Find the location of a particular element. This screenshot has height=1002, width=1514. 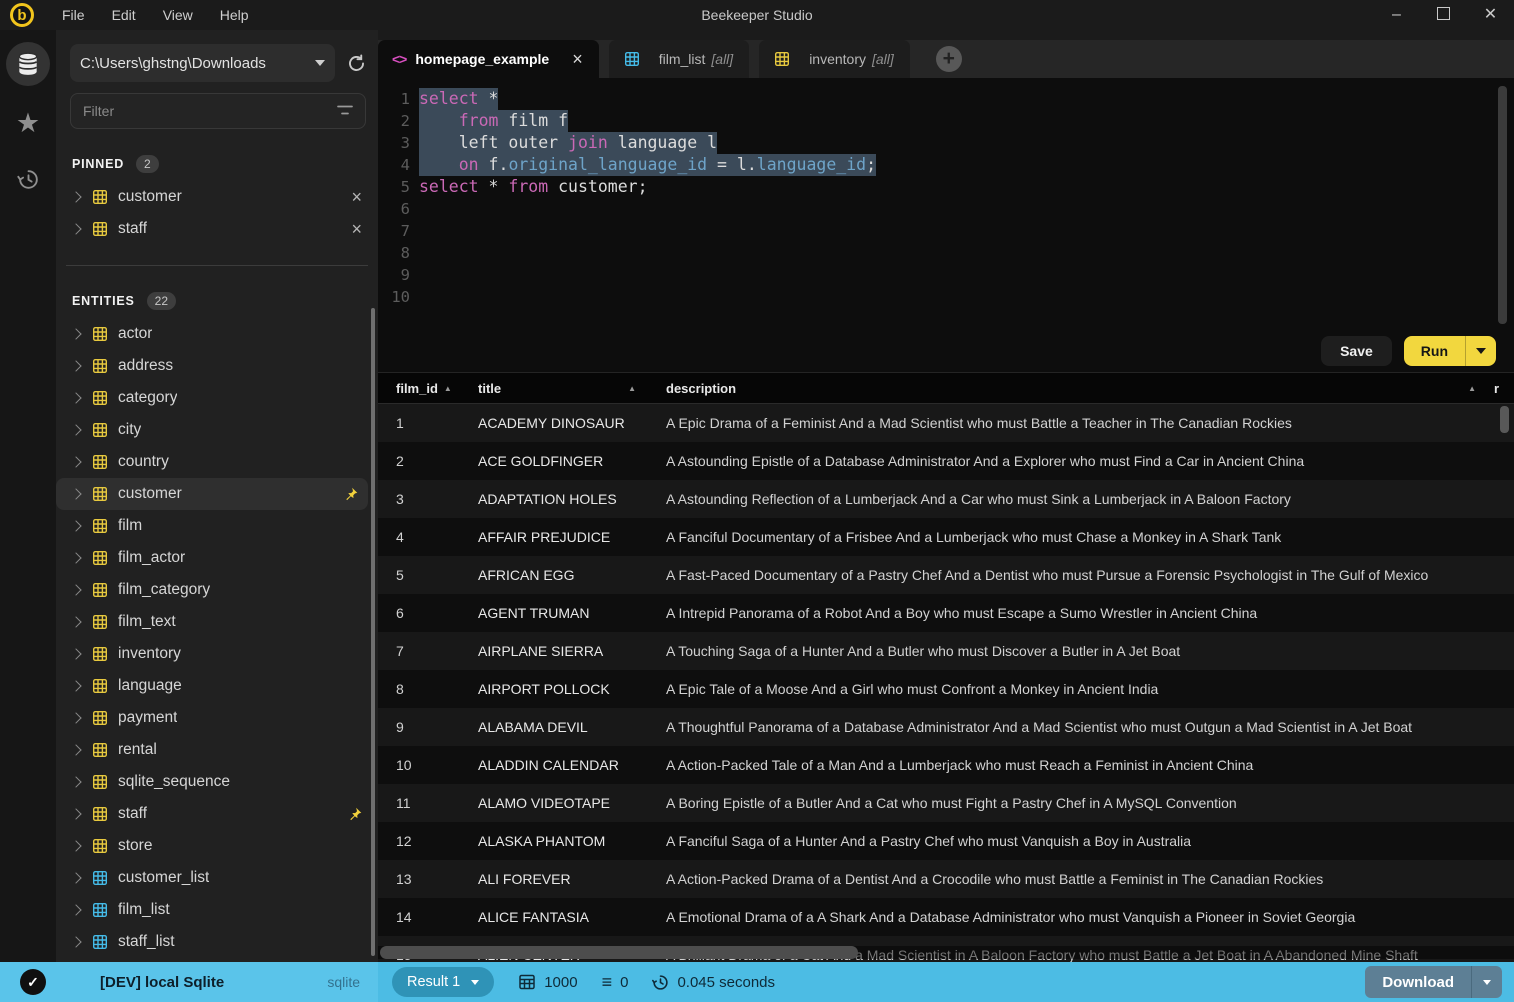

download-dropdown-caret is located at coordinates (1487, 982).